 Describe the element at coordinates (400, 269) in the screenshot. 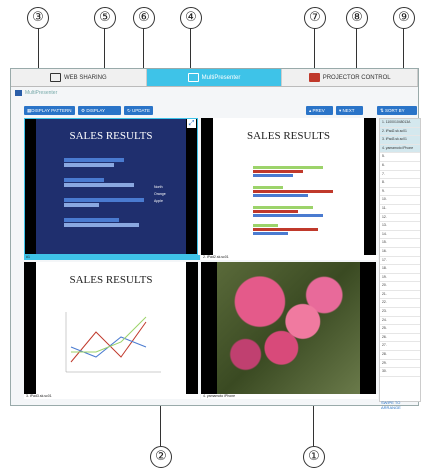

I see `terminal-list-item: 18.` at that location.